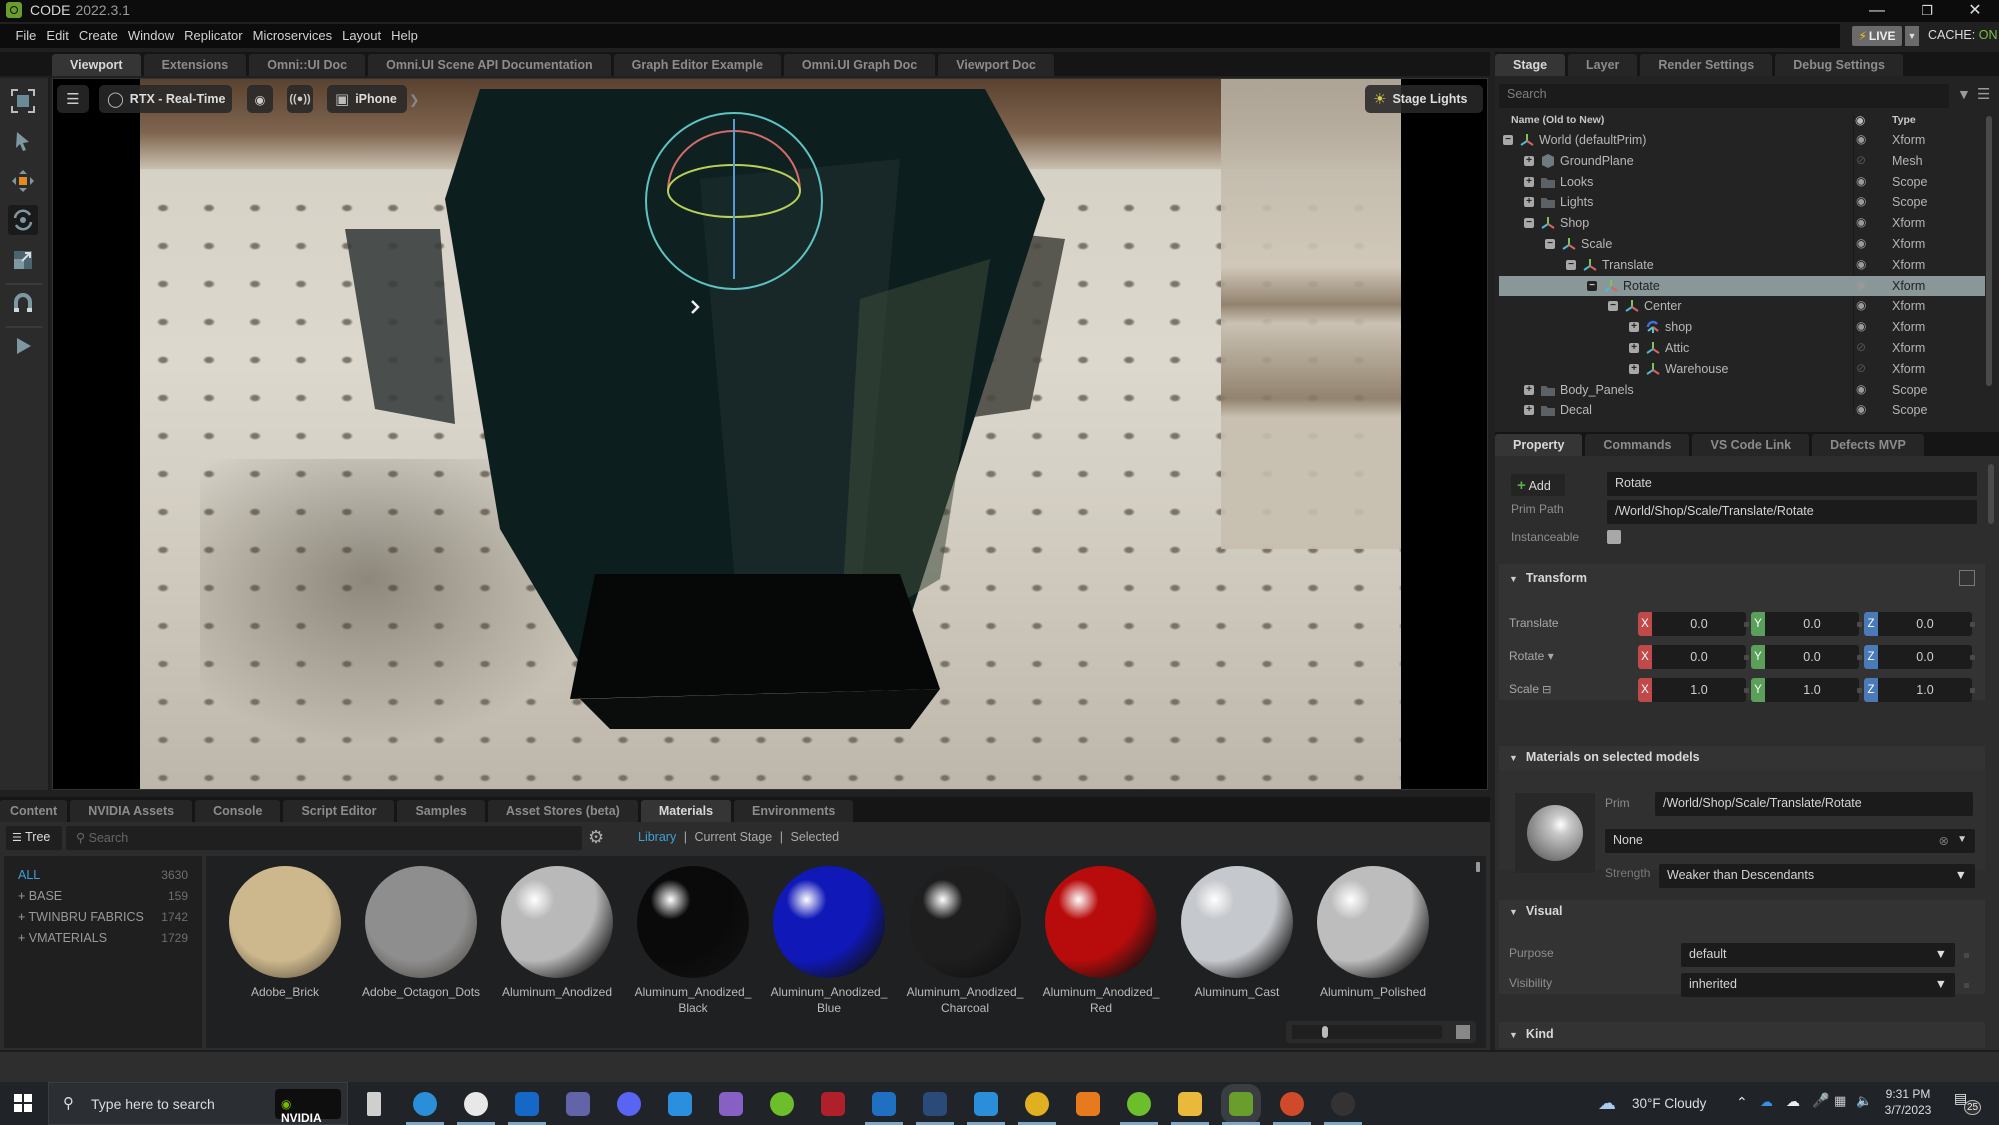 This screenshot has height=1125, width=1999. What do you see at coordinates (1818, 955) in the screenshot?
I see `purpose-select: default ▼` at bounding box center [1818, 955].